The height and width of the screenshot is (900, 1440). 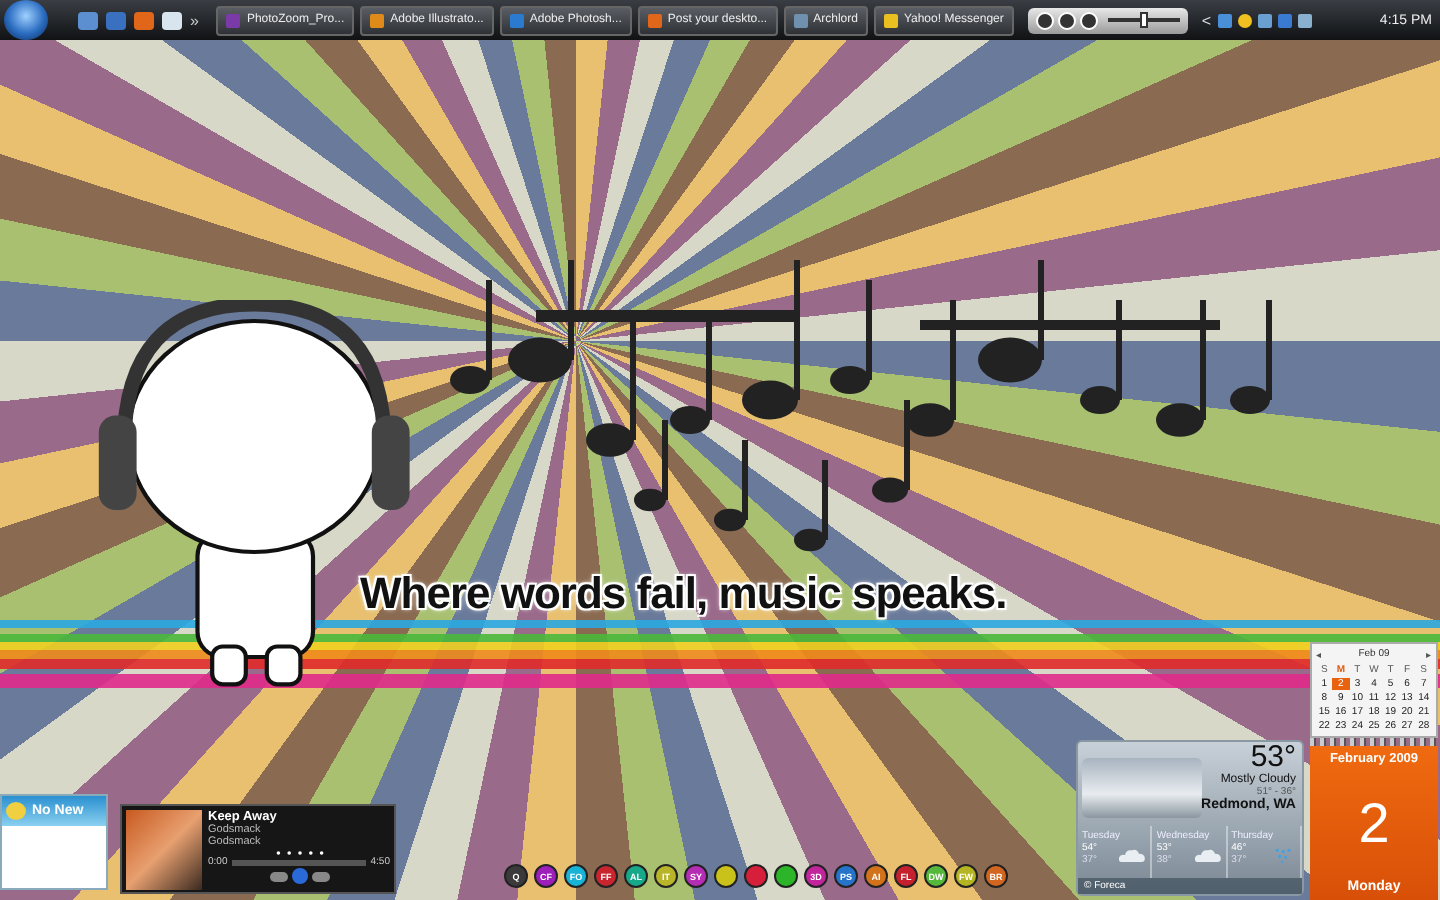 What do you see at coordinates (1273, 758) in the screenshot?
I see `current-temperature: 53°` at bounding box center [1273, 758].